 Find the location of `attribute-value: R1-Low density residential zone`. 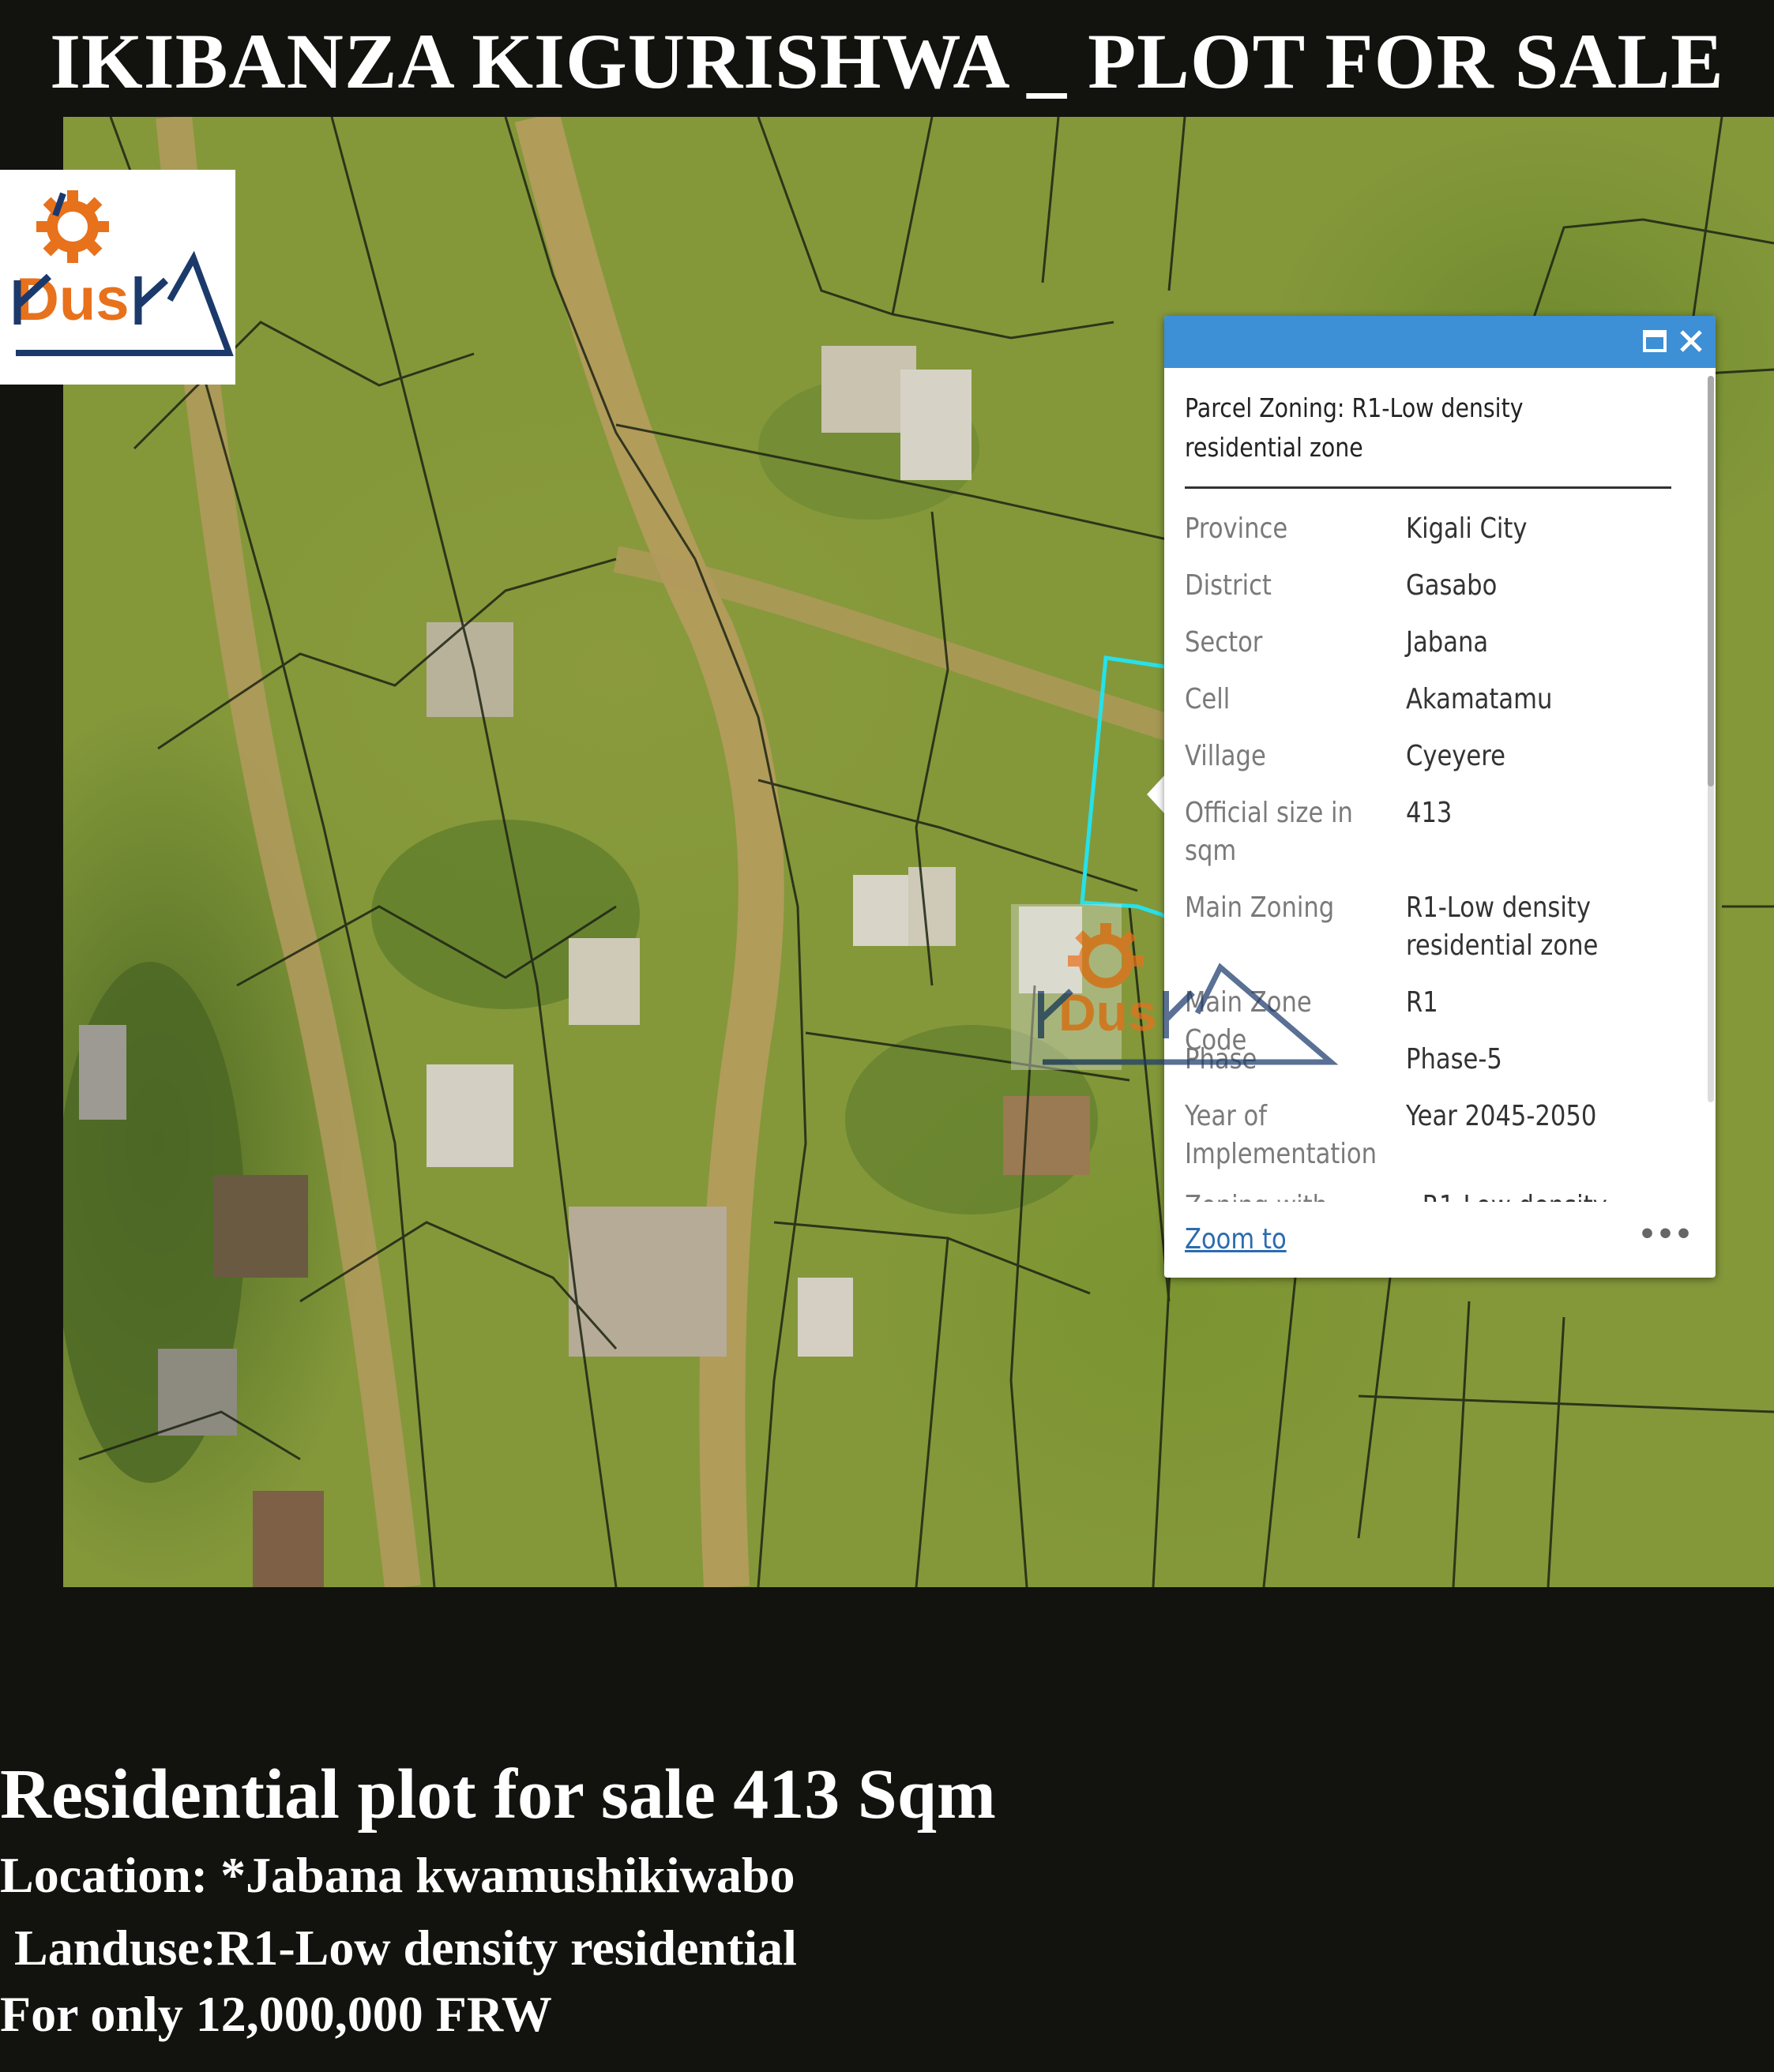

attribute-value: R1-Low density residential zone is located at coordinates (1502, 926).